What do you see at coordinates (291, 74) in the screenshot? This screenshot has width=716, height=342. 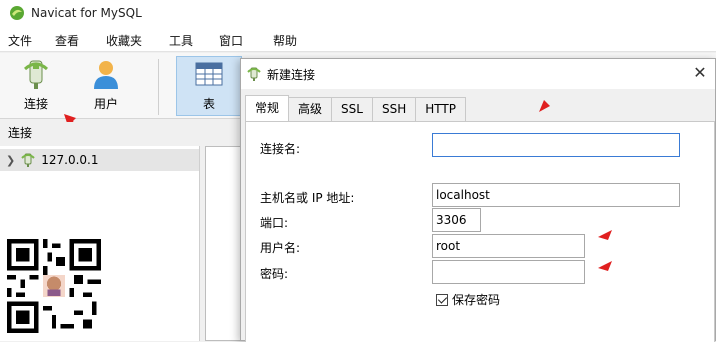 I see `dialog-title: 新建连接` at bounding box center [291, 74].